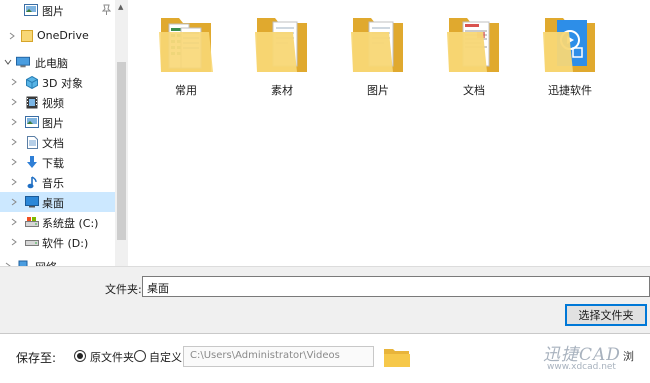  Describe the element at coordinates (106, 11) in the screenshot. I see `pin-icon` at that location.